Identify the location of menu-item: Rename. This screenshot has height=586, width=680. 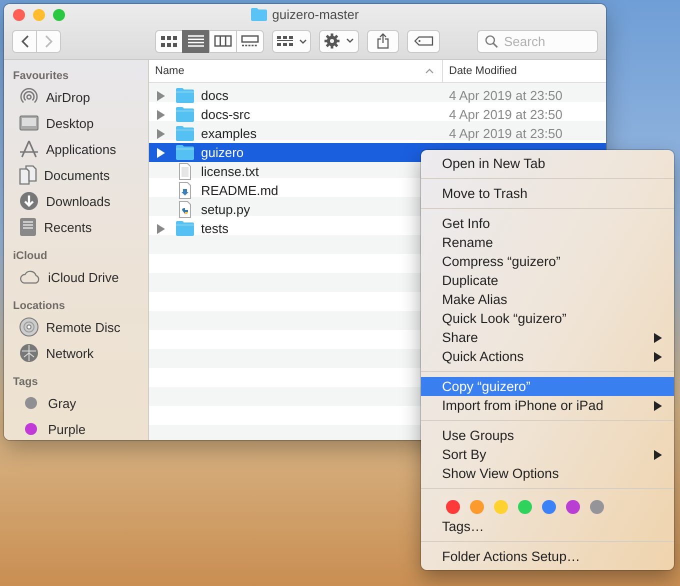
(547, 242).